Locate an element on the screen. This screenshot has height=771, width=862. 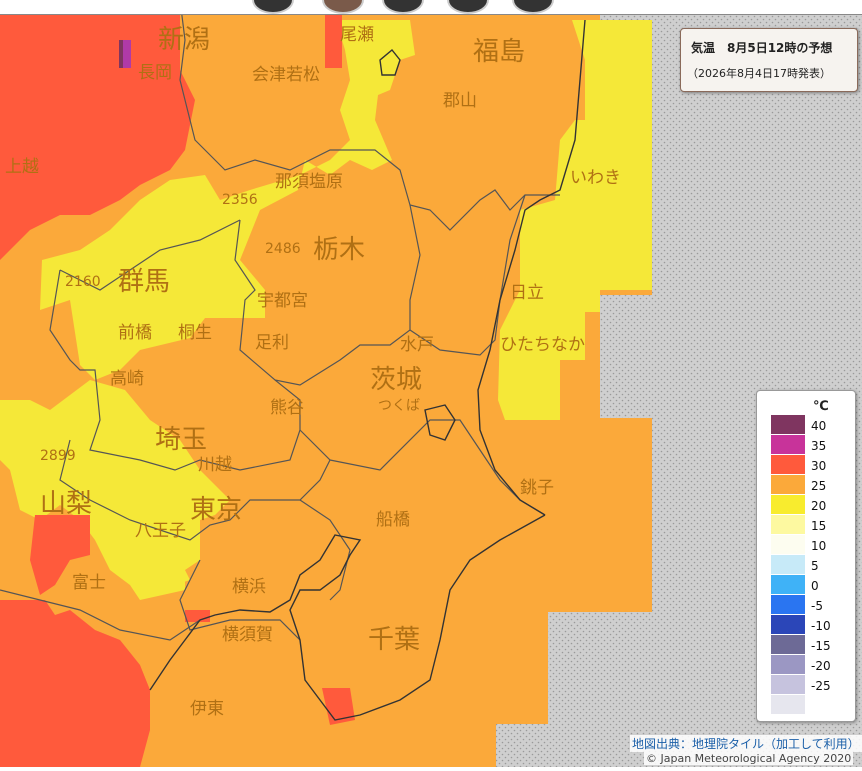
label-joetsu: 上越 is located at coordinates (22, 167).